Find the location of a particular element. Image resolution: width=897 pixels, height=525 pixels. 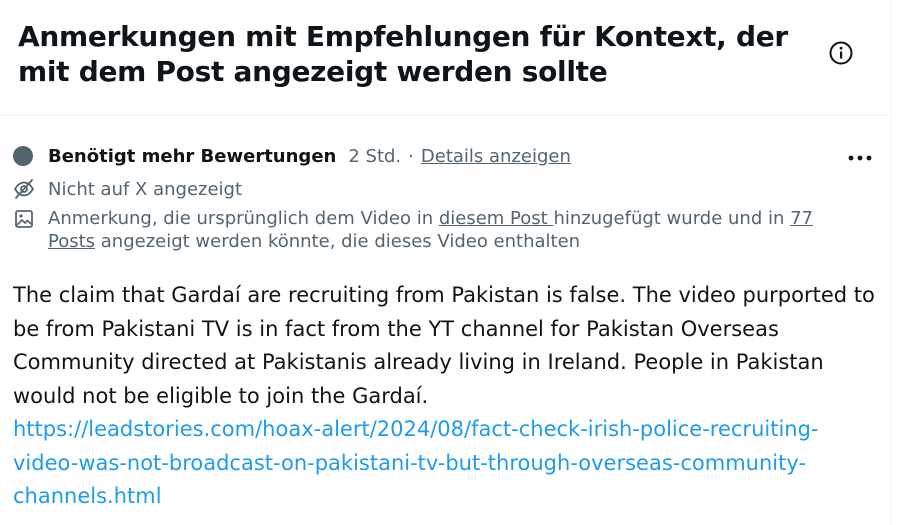

info-circle-icon is located at coordinates (841, 55).